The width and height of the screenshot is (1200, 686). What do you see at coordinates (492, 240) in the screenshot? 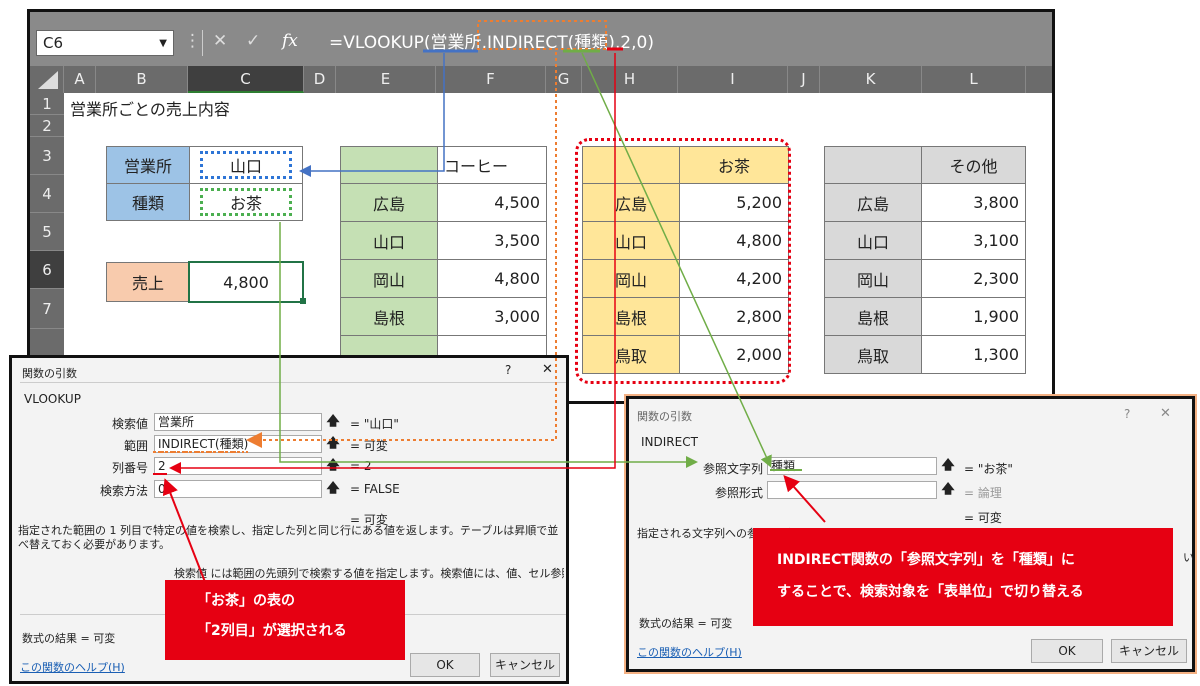
I see `table-cell: 3,500` at bounding box center [492, 240].